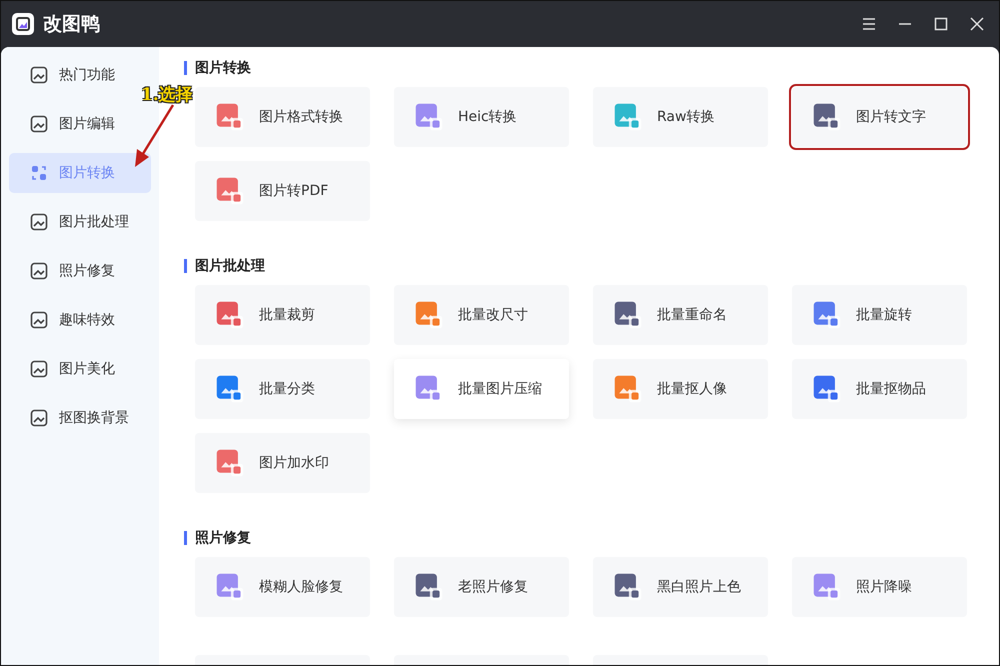  Describe the element at coordinates (71, 24) in the screenshot. I see `app-title: 改图鸭` at that location.